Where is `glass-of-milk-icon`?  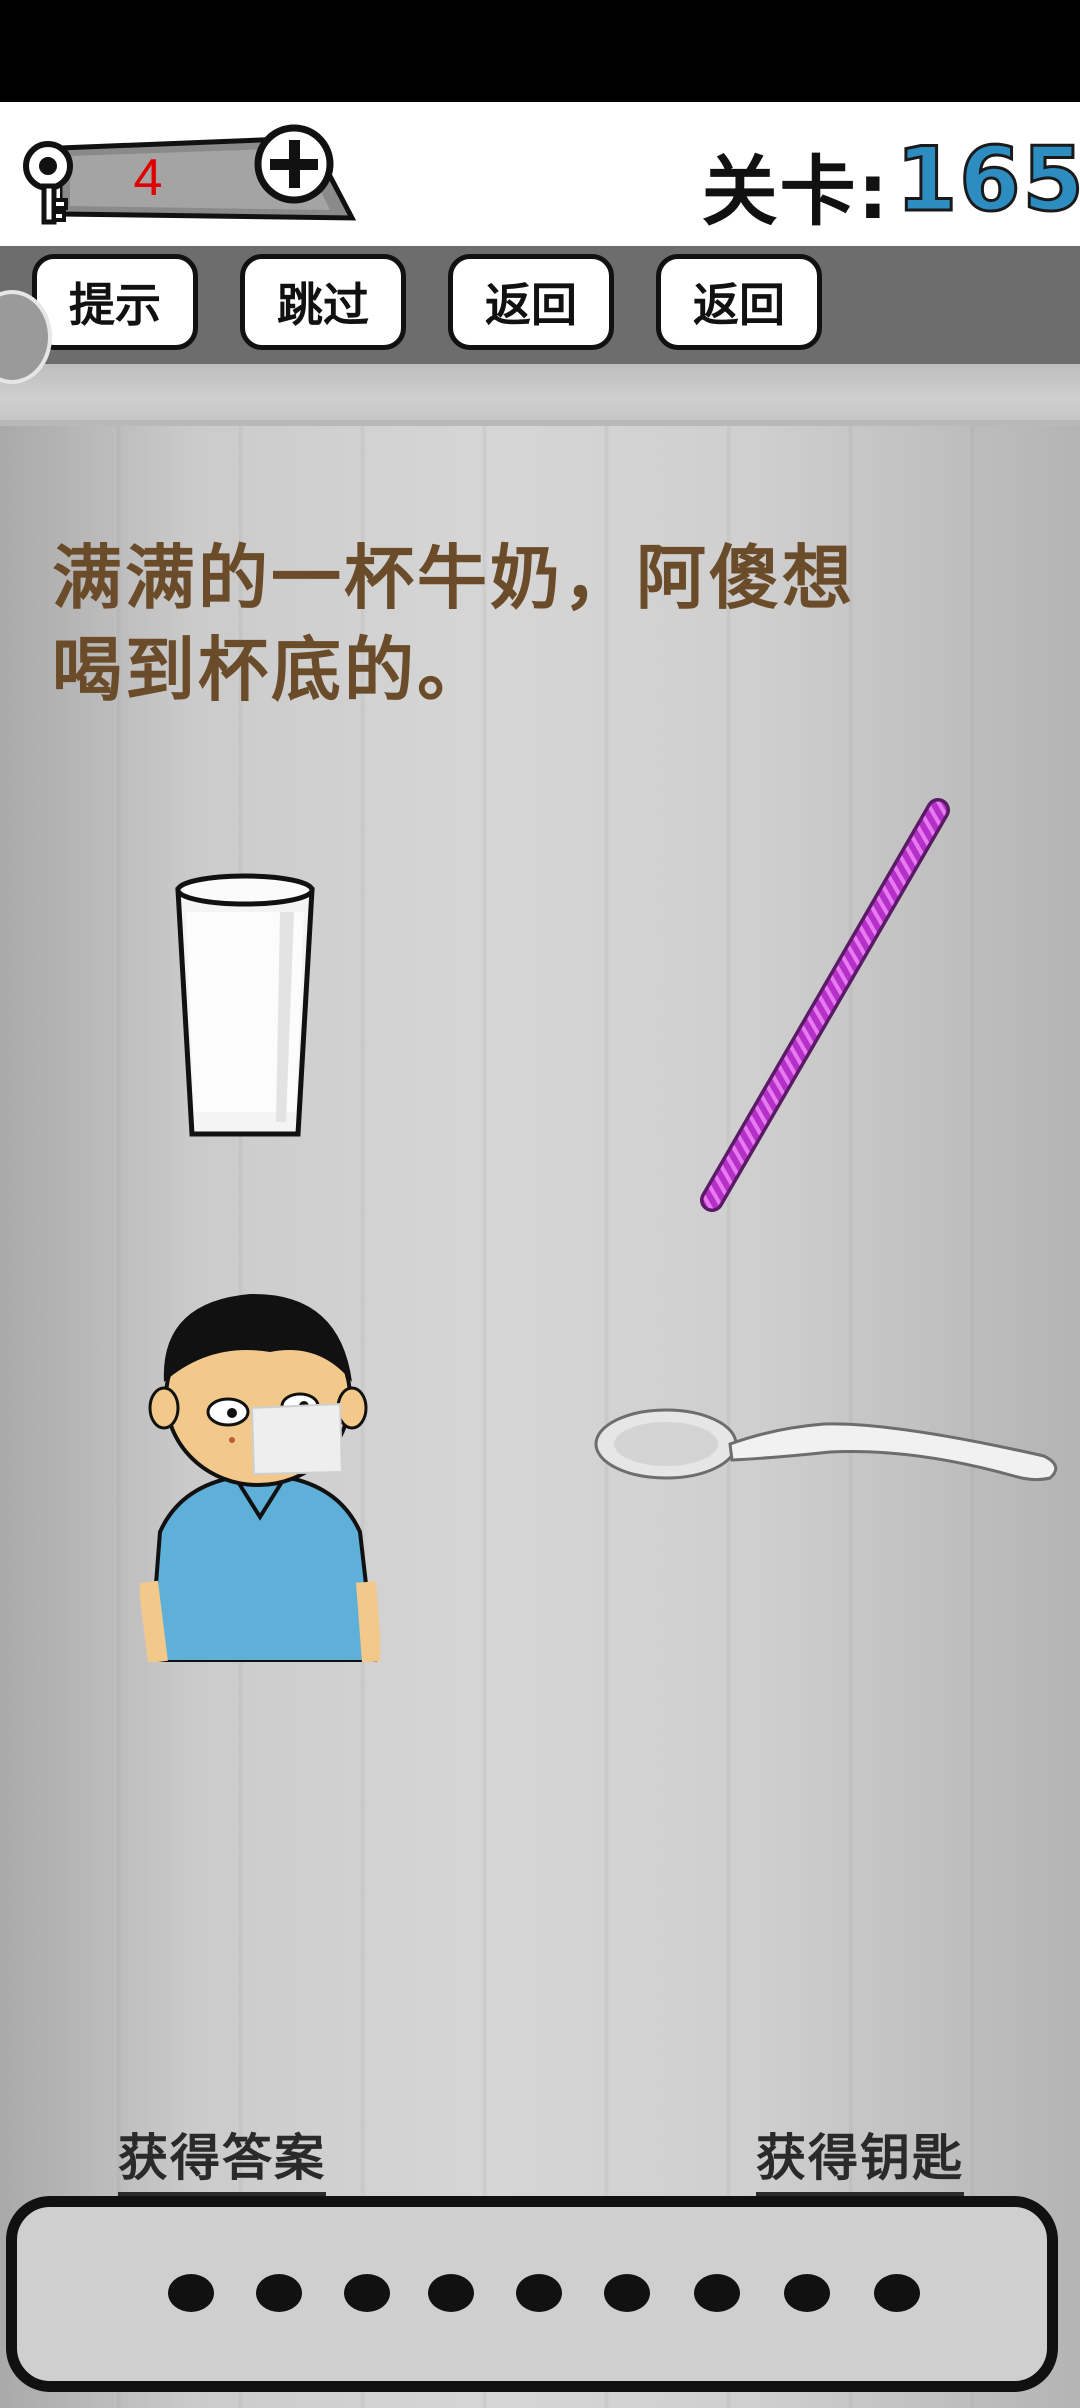 glass-of-milk-icon is located at coordinates (245, 1007).